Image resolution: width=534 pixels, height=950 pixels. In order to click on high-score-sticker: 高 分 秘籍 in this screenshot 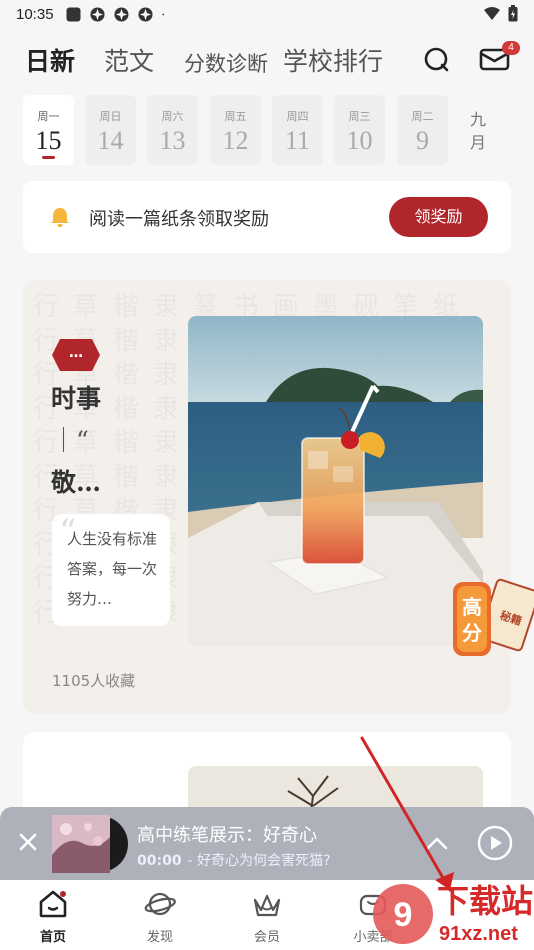, I will do `click(490, 619)`.